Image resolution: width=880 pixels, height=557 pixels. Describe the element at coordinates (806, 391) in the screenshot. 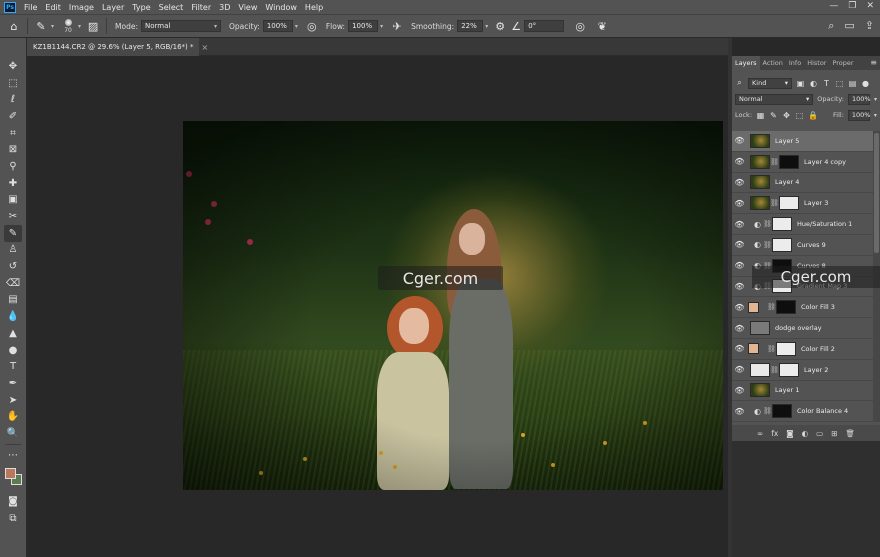

I see `layer-row: 👁 Layer 1` at that location.